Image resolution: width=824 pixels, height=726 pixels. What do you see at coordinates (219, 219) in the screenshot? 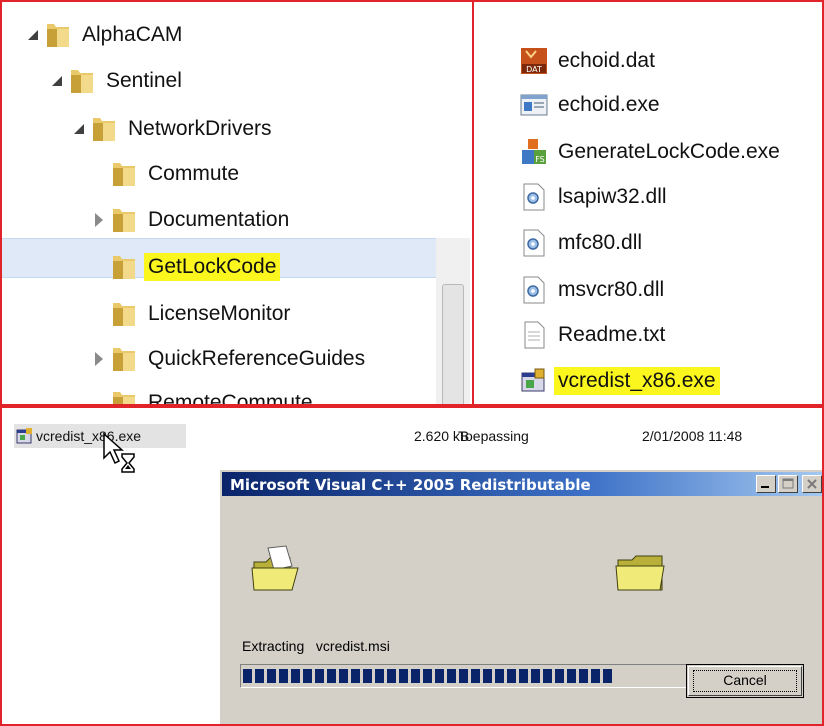
I see `tree-item-label: Documentation` at bounding box center [219, 219].